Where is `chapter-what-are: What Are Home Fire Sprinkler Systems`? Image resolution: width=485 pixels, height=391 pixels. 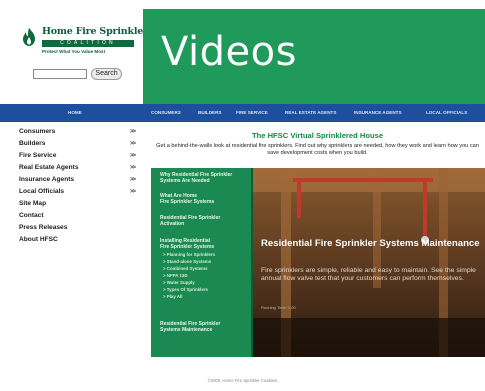
chapter-what-are: What Are Home Fire Sprinkler Systems is located at coordinates (205, 199).